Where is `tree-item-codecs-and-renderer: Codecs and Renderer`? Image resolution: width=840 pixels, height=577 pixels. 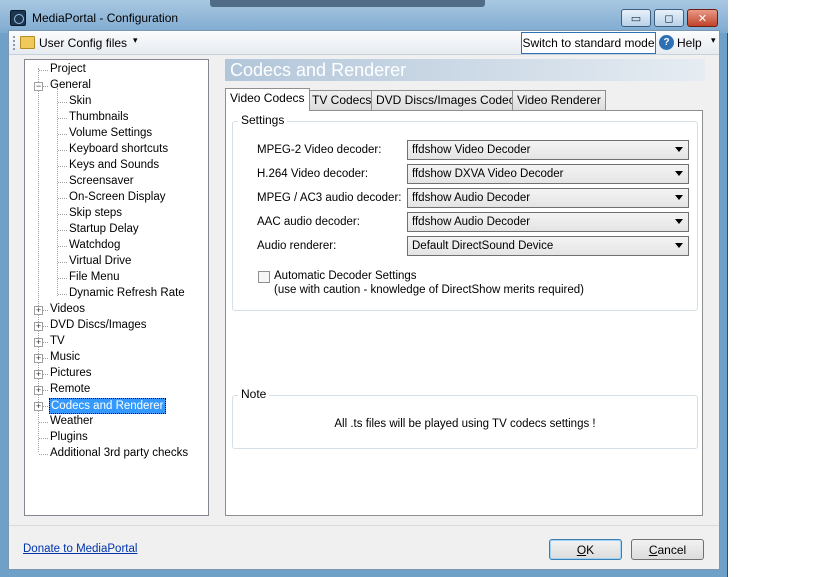 tree-item-codecs-and-renderer: Codecs and Renderer is located at coordinates (107, 406).